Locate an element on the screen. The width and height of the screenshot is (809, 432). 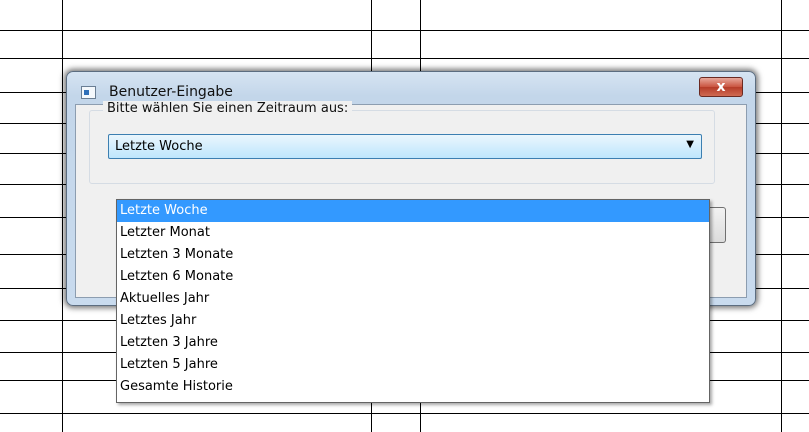
chevron-down-icon: ▼ is located at coordinates (690, 144).